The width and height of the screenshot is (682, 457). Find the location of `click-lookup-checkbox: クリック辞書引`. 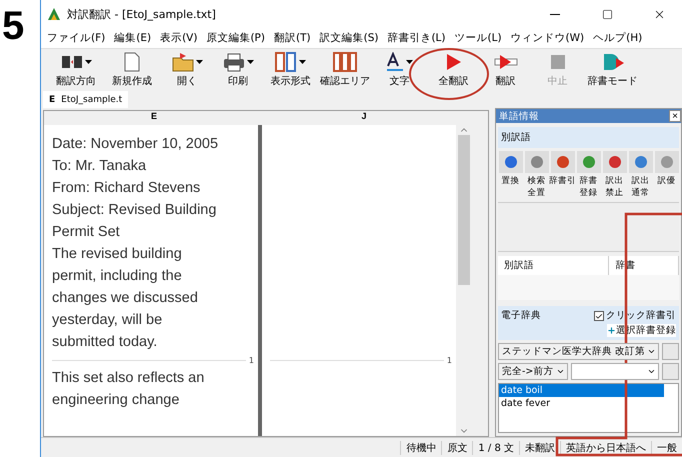

click-lookup-checkbox: クリック辞書引 is located at coordinates (635, 315).